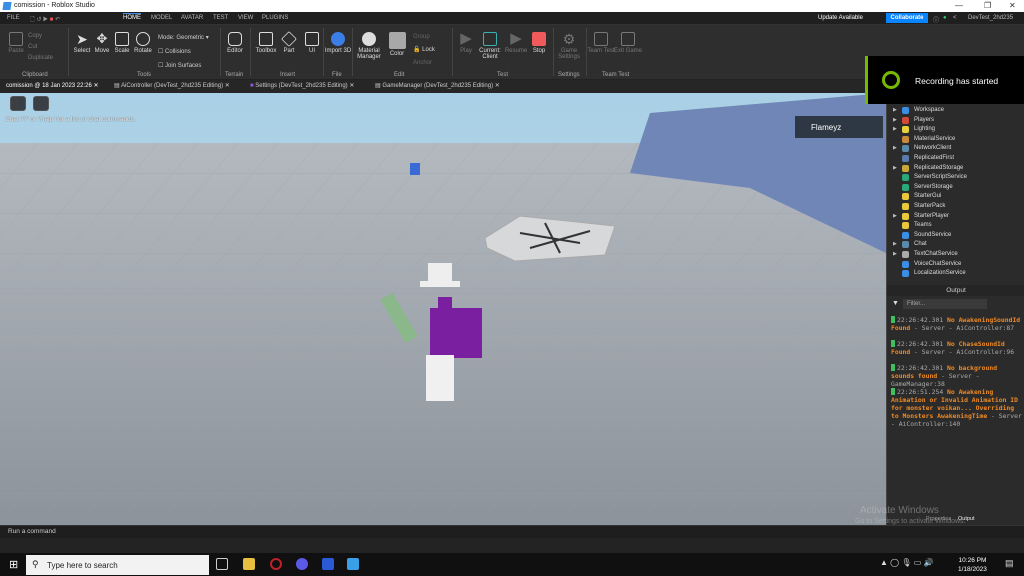  Describe the element at coordinates (539, 43) in the screenshot. I see `stop-button: Stop` at that location.